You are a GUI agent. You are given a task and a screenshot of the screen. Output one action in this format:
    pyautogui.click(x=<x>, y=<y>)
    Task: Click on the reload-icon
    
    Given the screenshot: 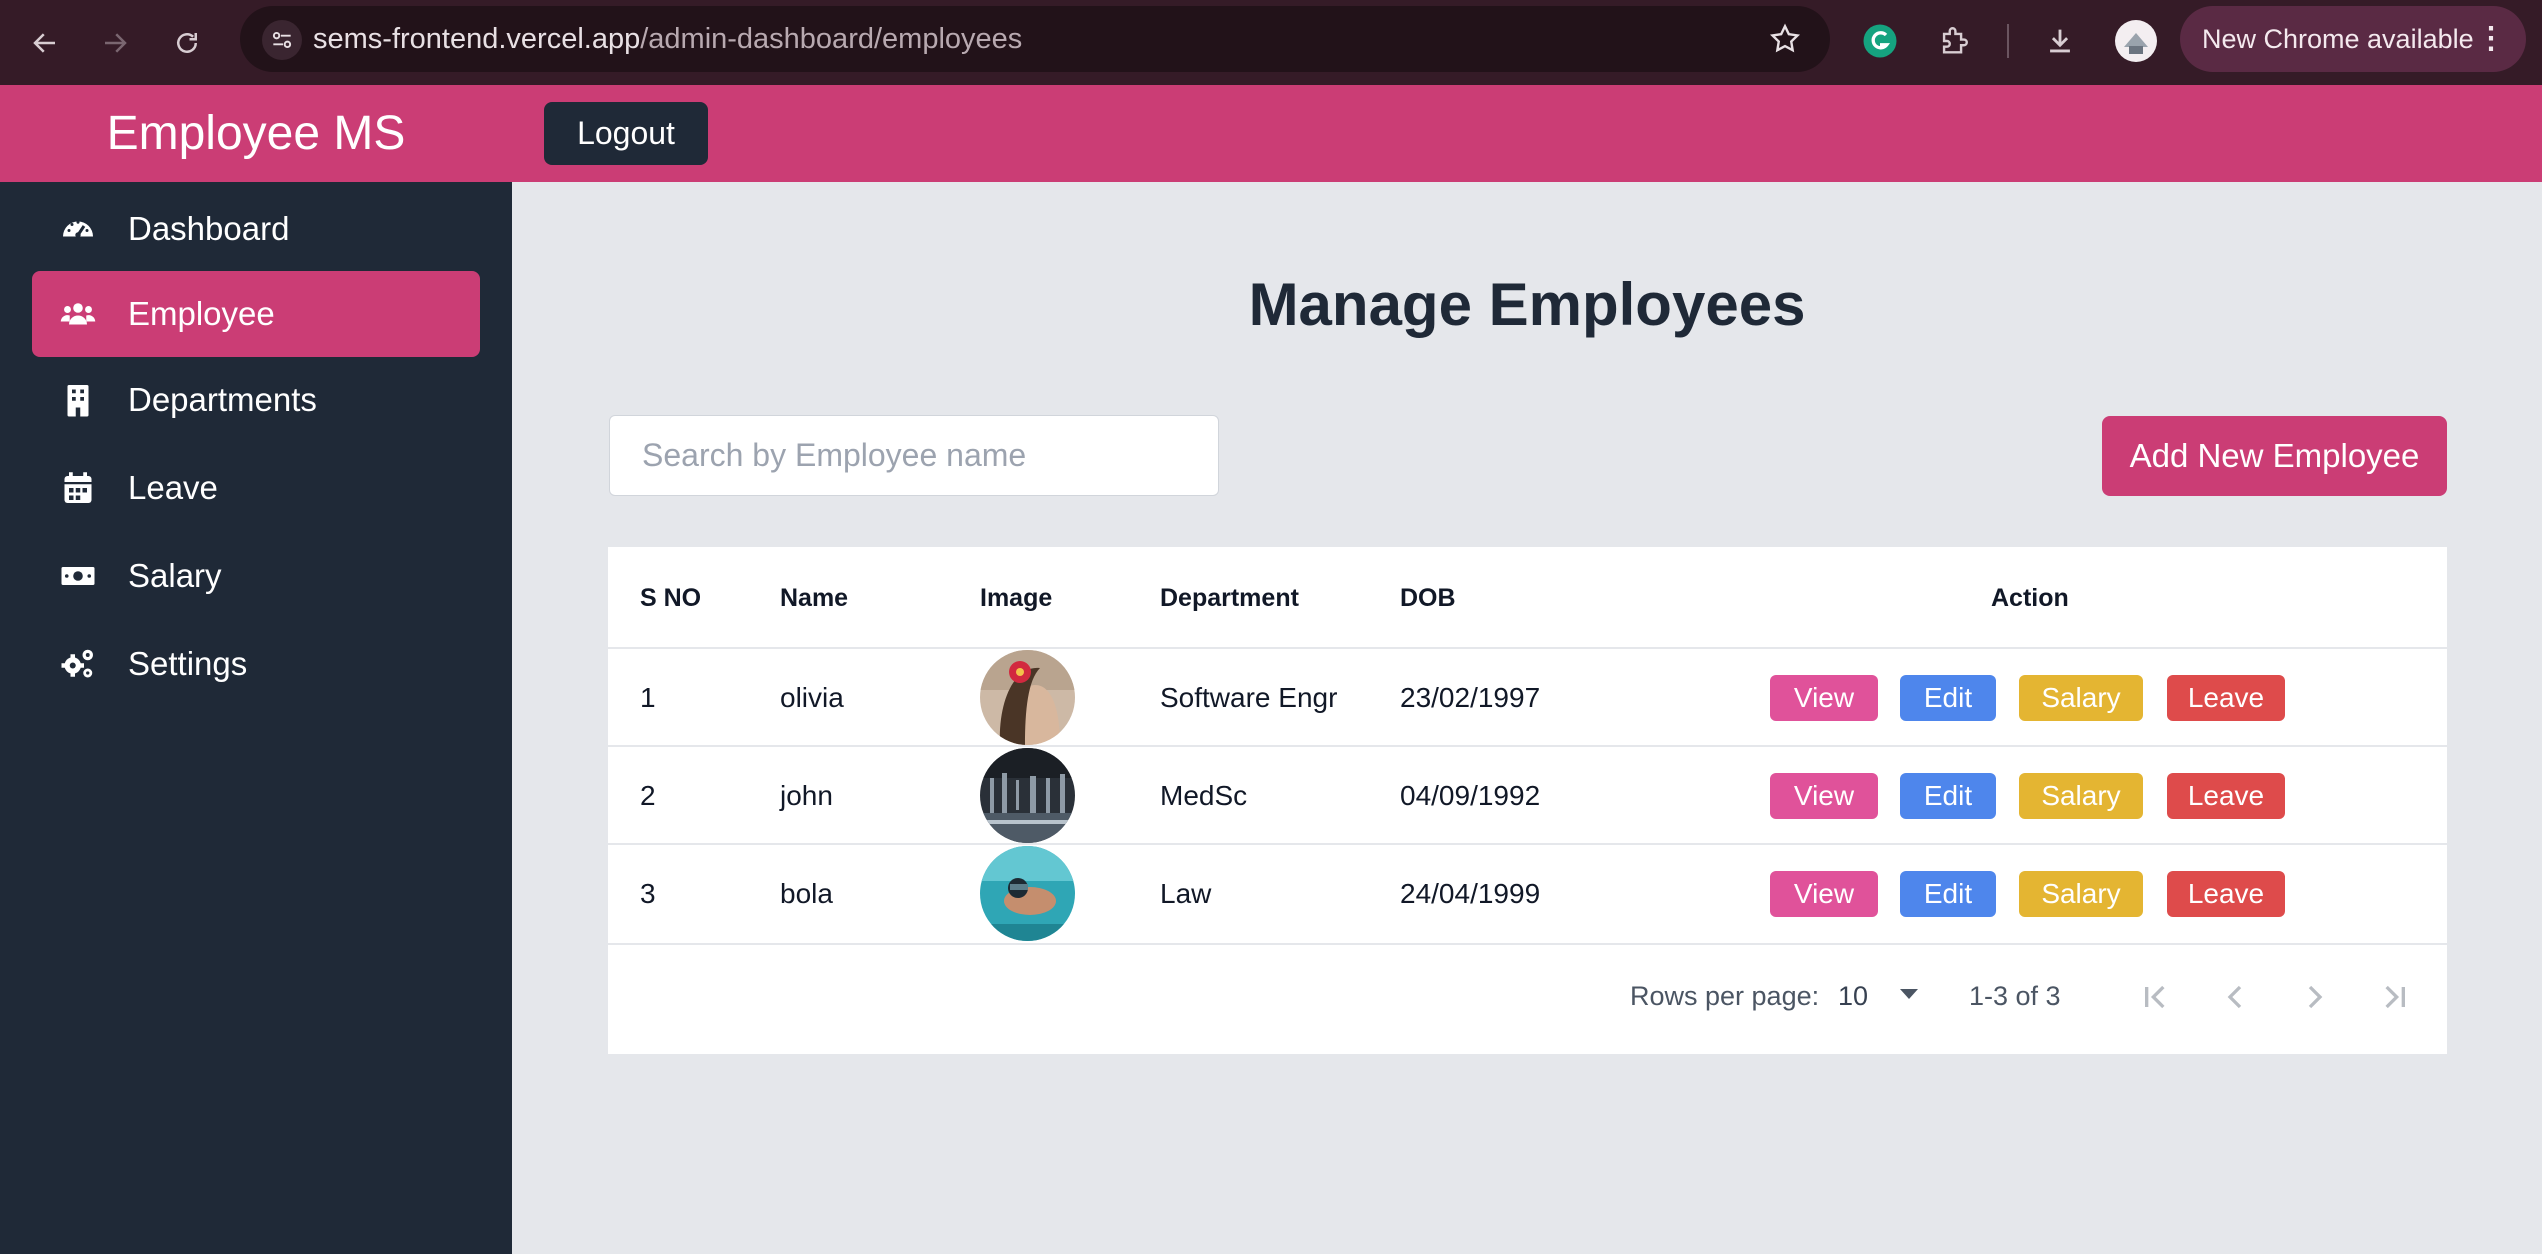 What is the action you would take?
    pyautogui.click(x=187, y=43)
    